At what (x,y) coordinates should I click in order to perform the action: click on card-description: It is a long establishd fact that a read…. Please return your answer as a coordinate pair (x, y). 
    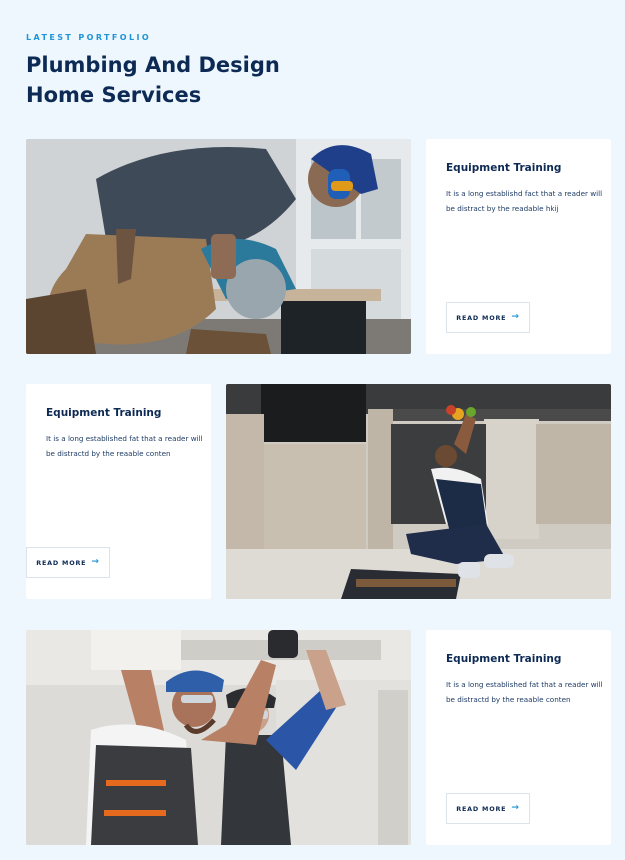
    Looking at the image, I should click on (524, 201).